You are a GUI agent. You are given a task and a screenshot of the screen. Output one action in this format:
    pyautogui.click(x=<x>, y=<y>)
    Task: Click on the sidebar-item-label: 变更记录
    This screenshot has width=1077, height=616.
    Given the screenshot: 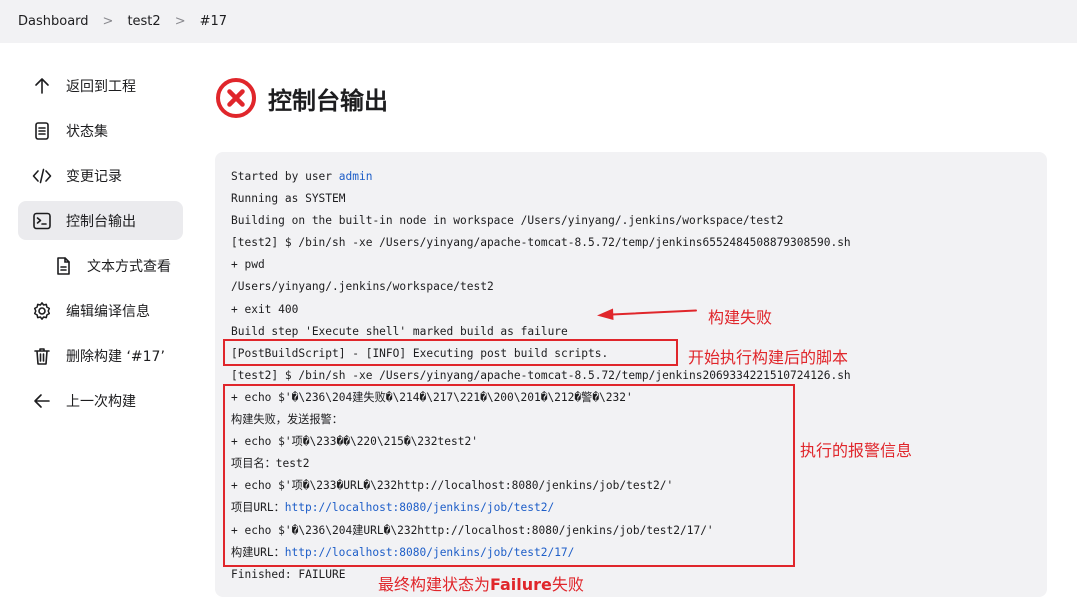 What is the action you would take?
    pyautogui.click(x=94, y=176)
    